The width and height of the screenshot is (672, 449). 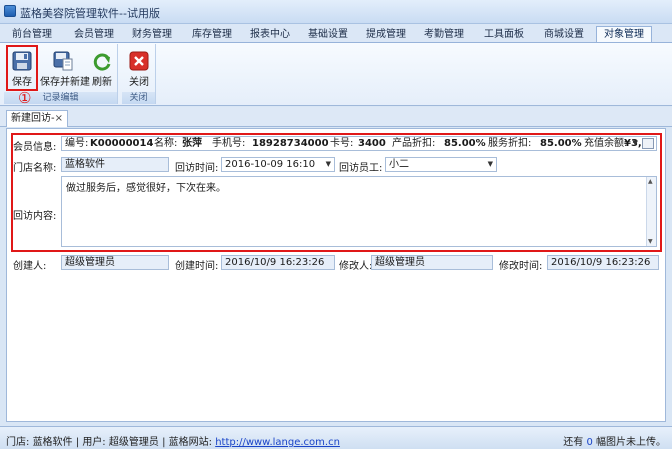 I want to click on doc-tab-new-visit: 新建回访- ×, so click(x=37, y=118).